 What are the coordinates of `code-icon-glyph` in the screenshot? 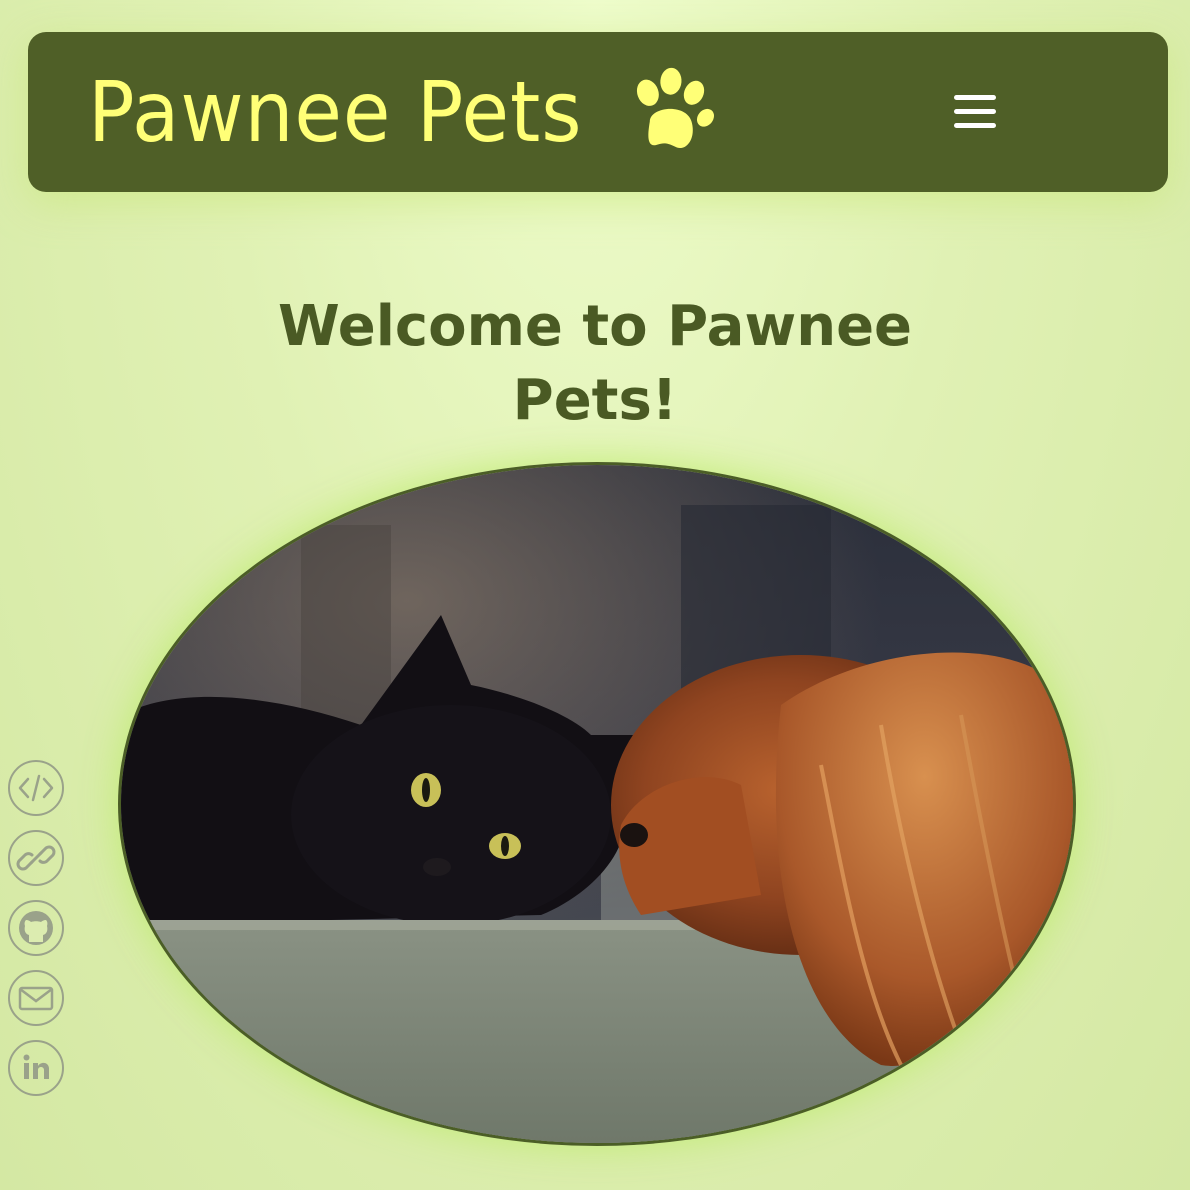 It's located at (36, 788).